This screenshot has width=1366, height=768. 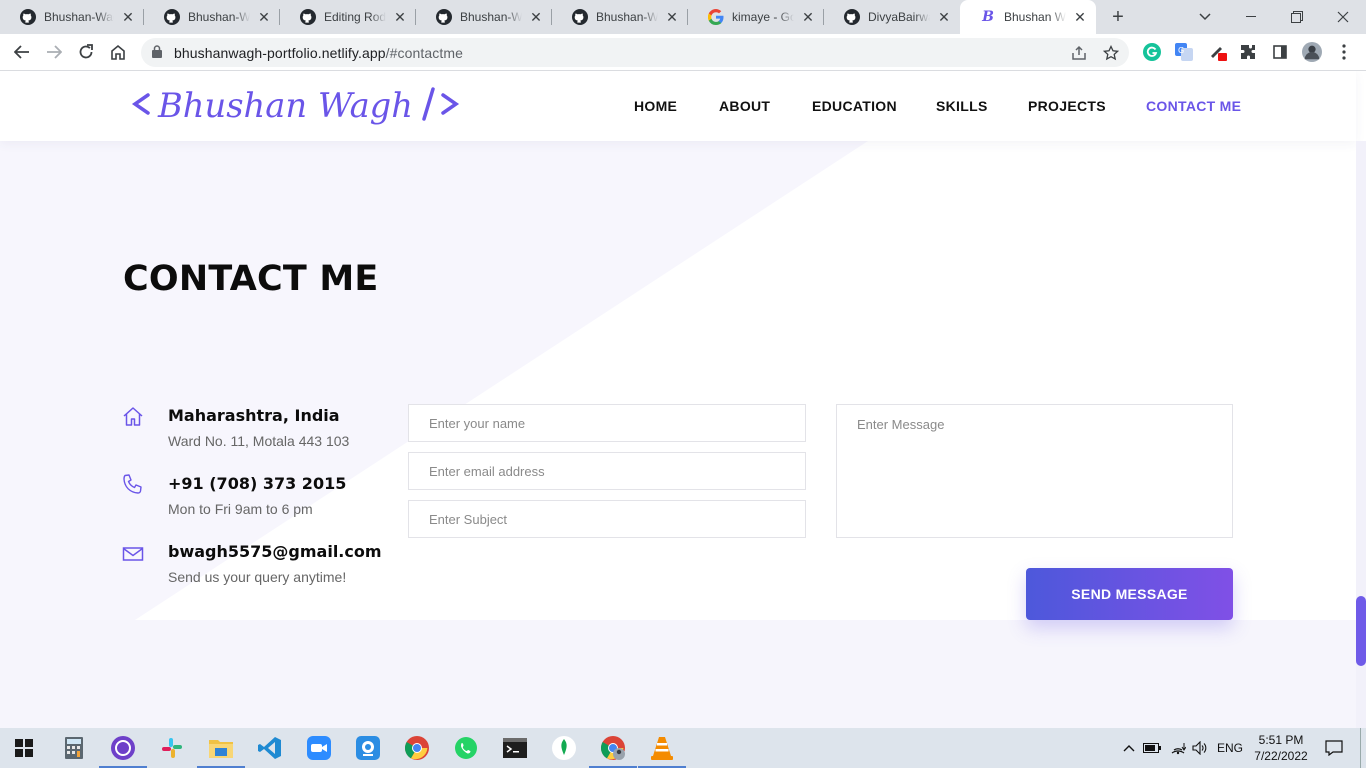 What do you see at coordinates (1129, 594) in the screenshot?
I see `send-message-button: SEND MESSAGE` at bounding box center [1129, 594].